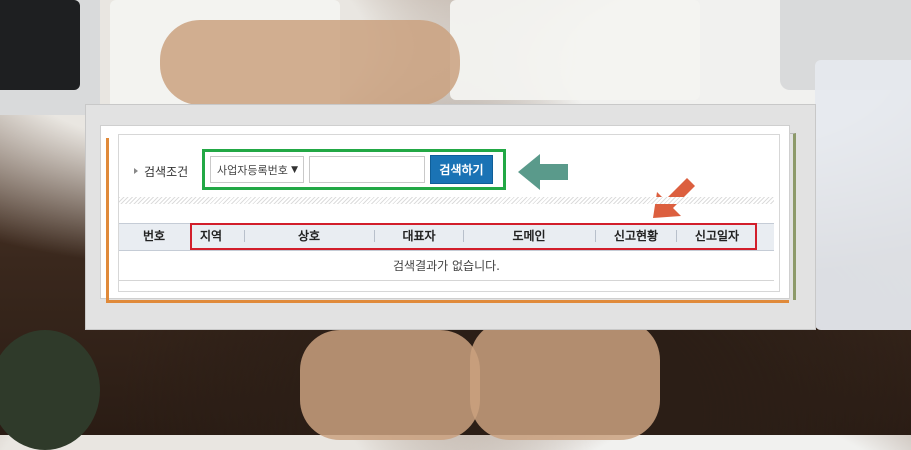 The image size is (911, 450). Describe the element at coordinates (154, 236) in the screenshot. I see `column-header-number: 번호` at that location.